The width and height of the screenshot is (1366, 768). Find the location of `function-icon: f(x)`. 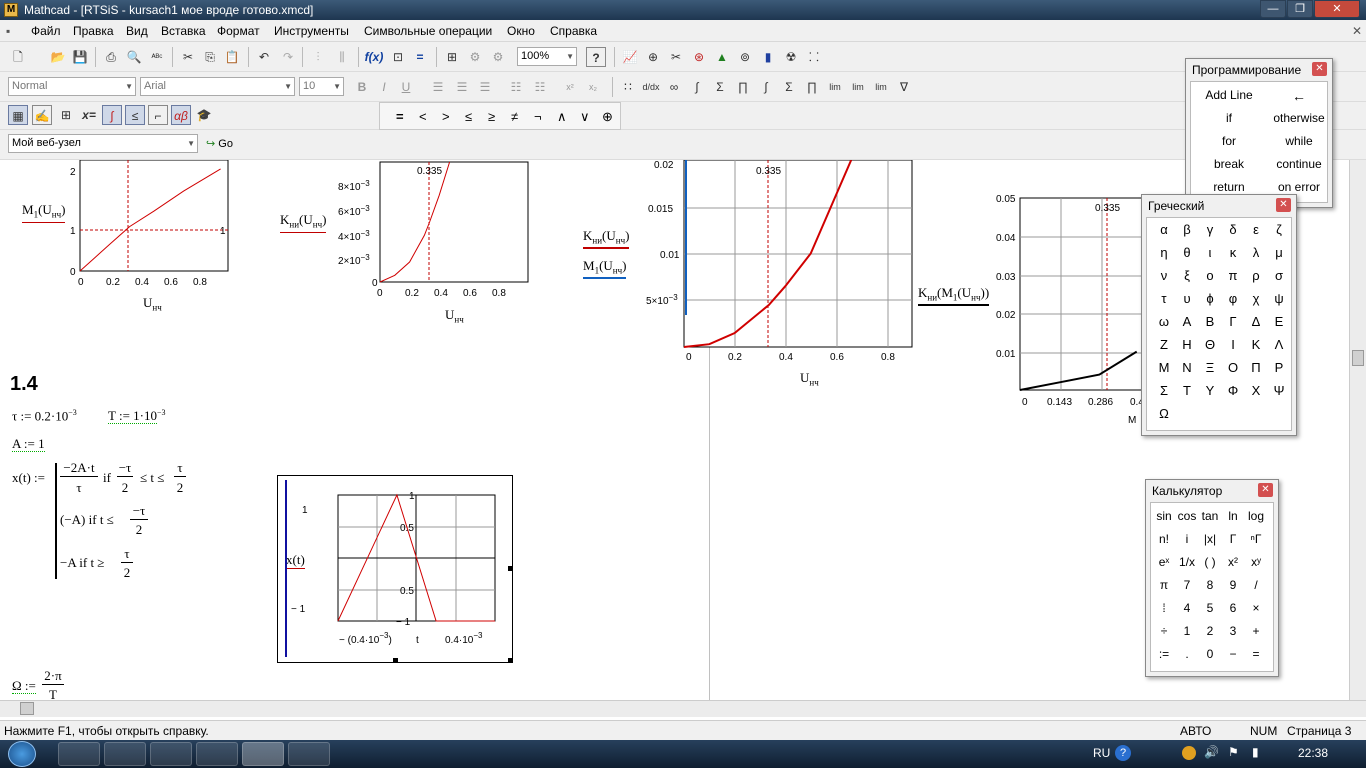

function-icon: f(x) is located at coordinates (374, 57).